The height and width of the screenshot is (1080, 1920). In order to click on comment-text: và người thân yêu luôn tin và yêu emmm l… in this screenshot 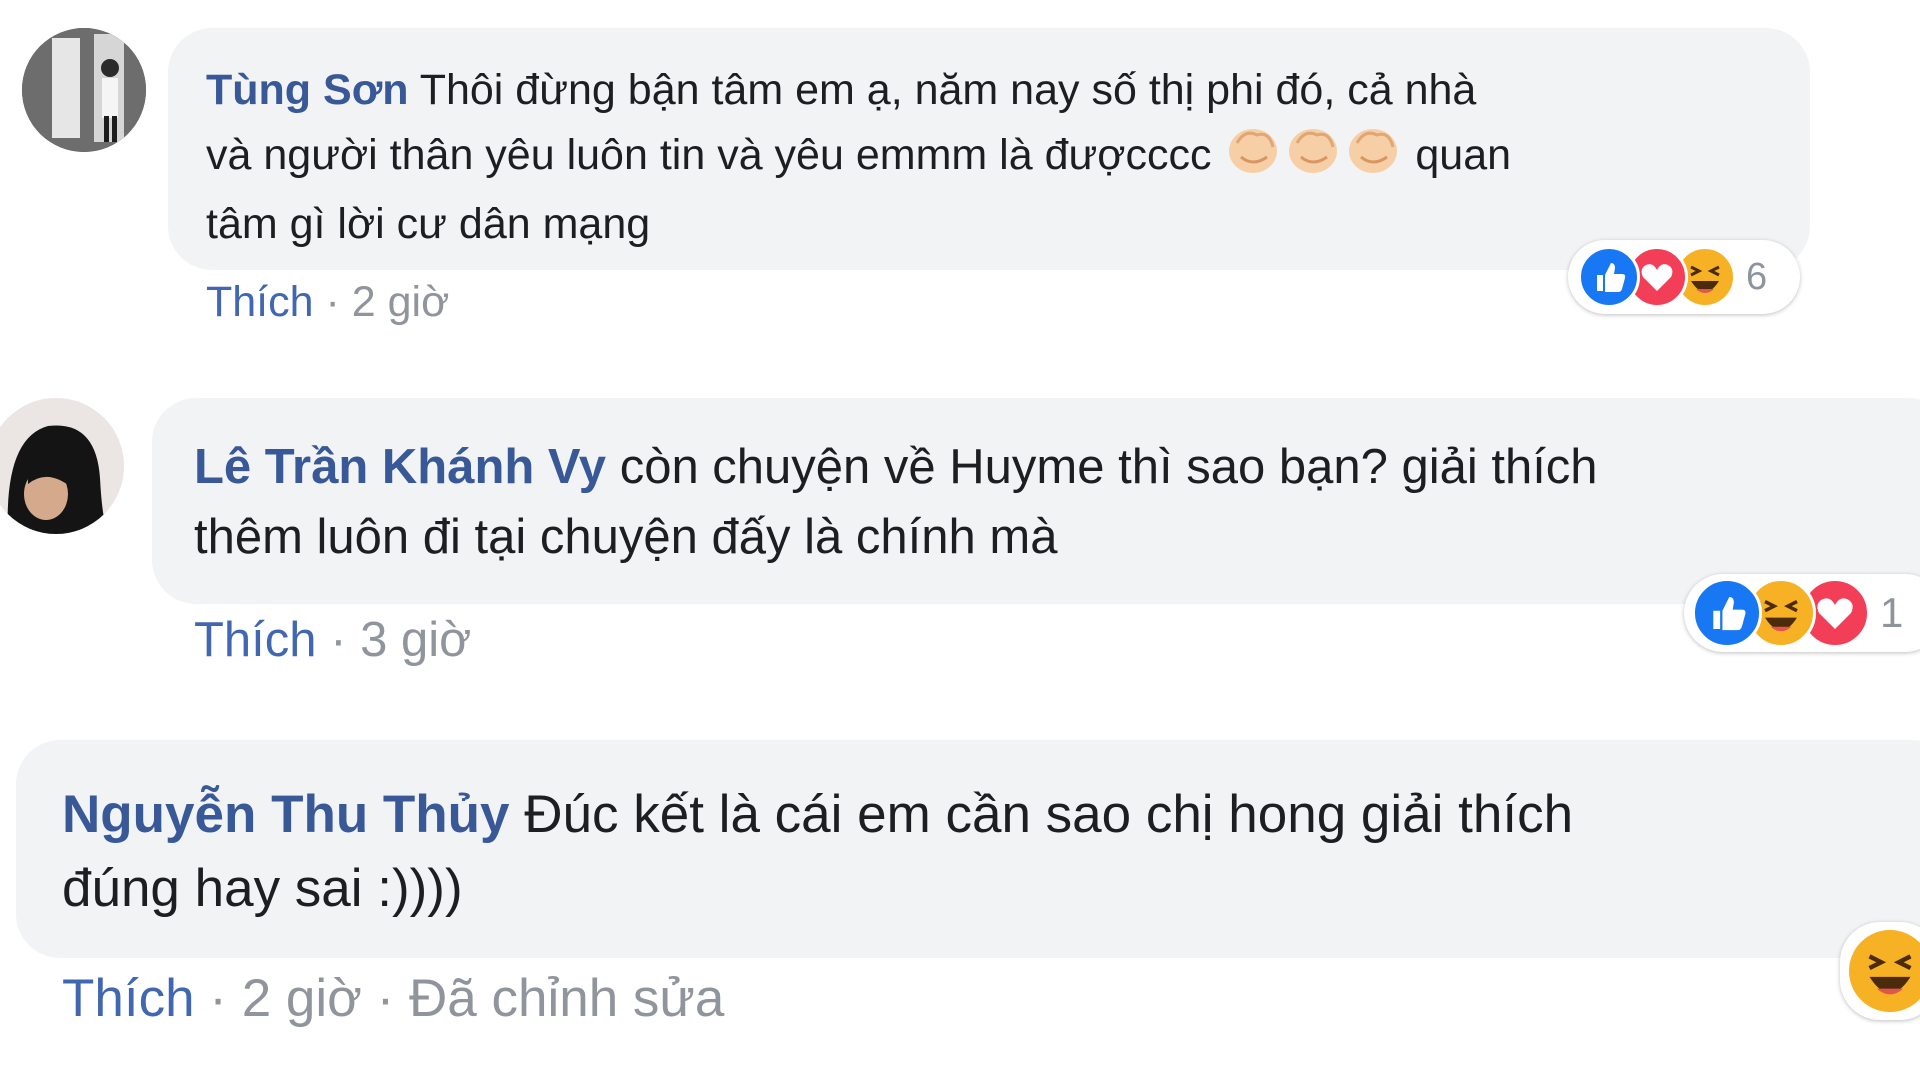, I will do `click(709, 154)`.